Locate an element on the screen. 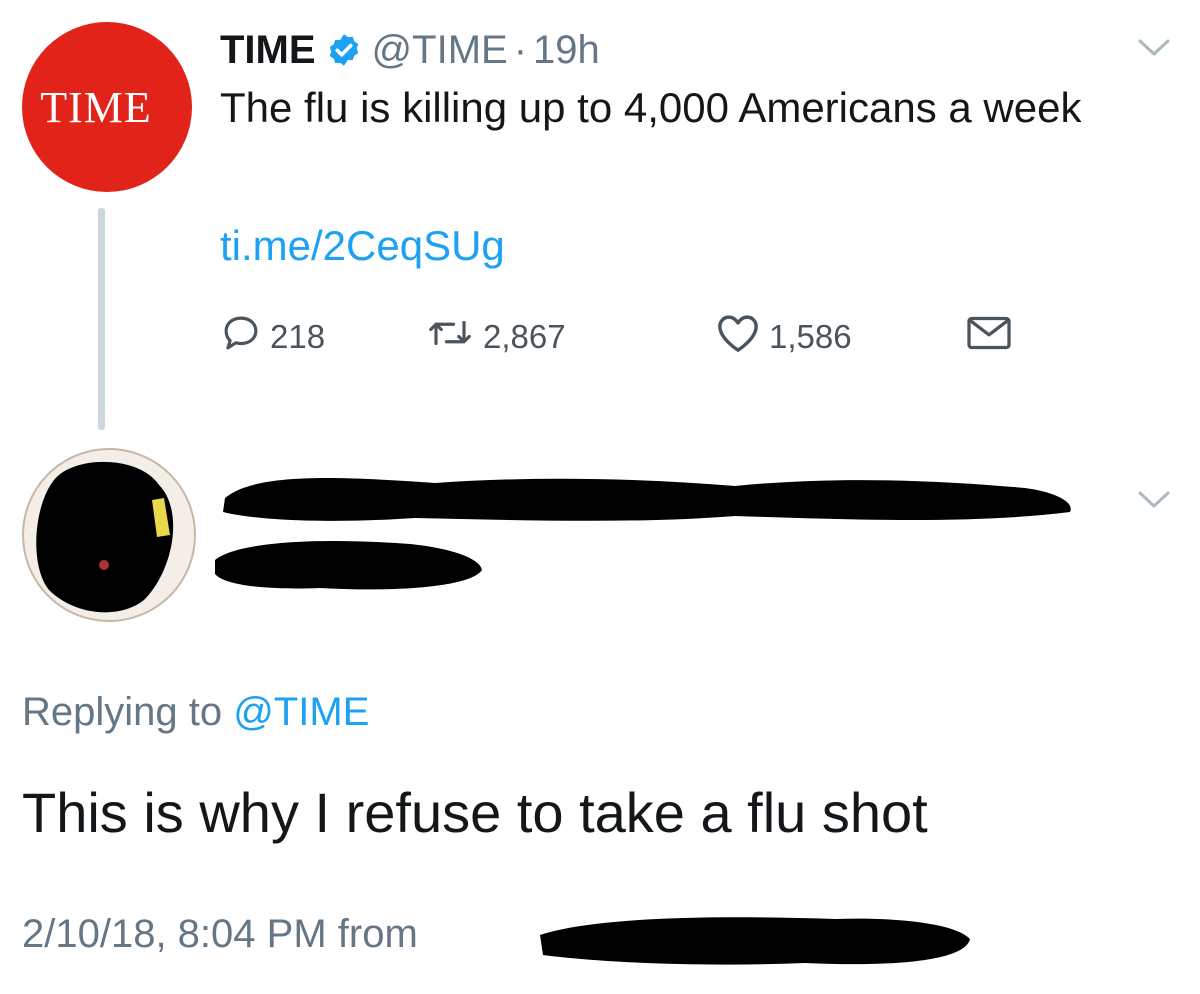 This screenshot has width=1200, height=994. tweet-header: TIME @TIME · 19h is located at coordinates (410, 50).